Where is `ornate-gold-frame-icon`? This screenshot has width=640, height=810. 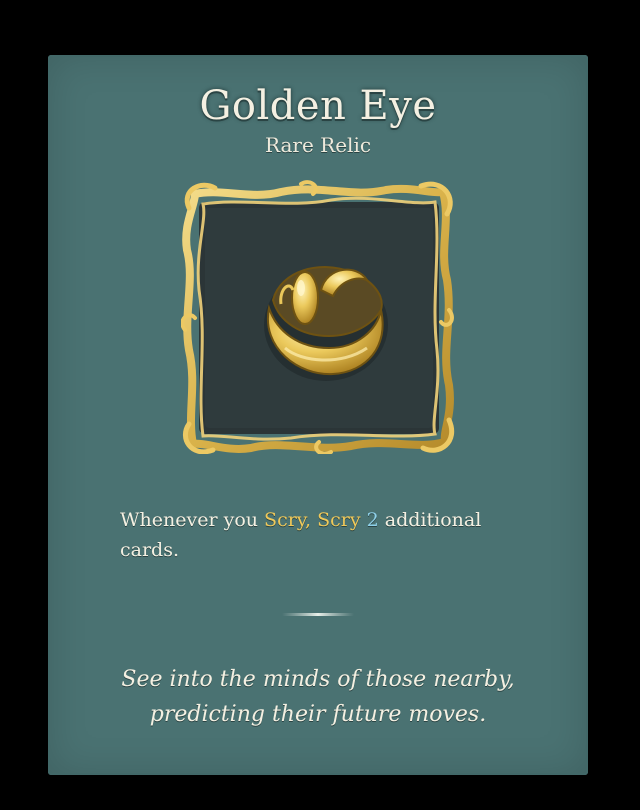
ornate-gold-frame-icon is located at coordinates (318, 317).